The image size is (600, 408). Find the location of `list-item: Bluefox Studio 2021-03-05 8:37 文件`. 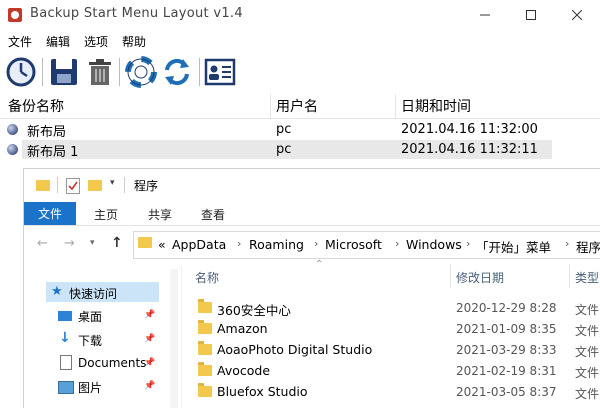

list-item: Bluefox Studio 2021-03-05 8:37 文件 is located at coordinates (394, 392).